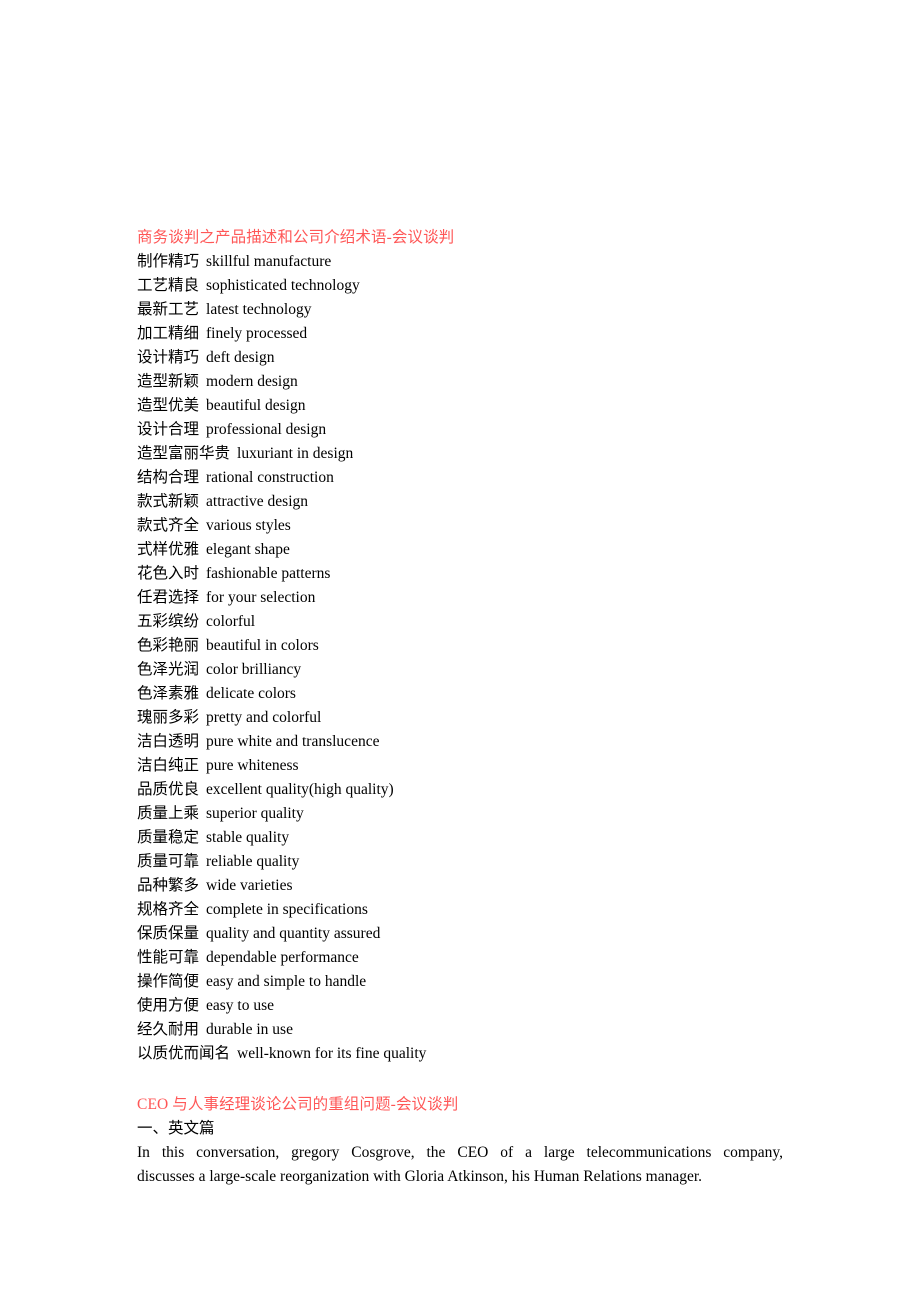 The image size is (920, 1302). Describe the element at coordinates (295, 453) in the screenshot. I see `glossary-term-english: luxuriant in design` at that location.